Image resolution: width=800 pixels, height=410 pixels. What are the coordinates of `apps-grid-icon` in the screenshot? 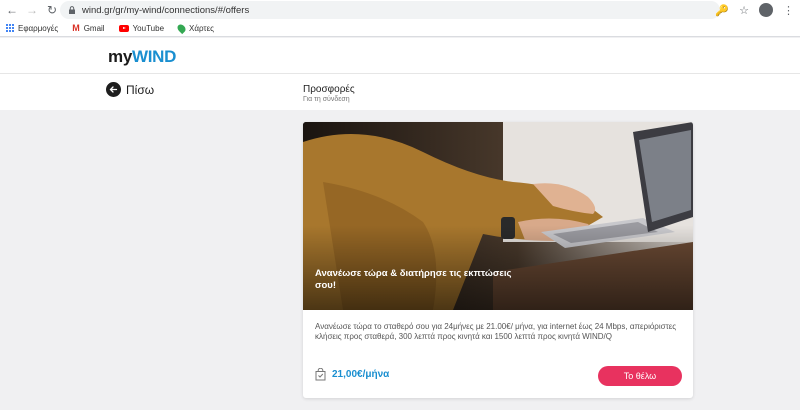 It's located at (10, 28).